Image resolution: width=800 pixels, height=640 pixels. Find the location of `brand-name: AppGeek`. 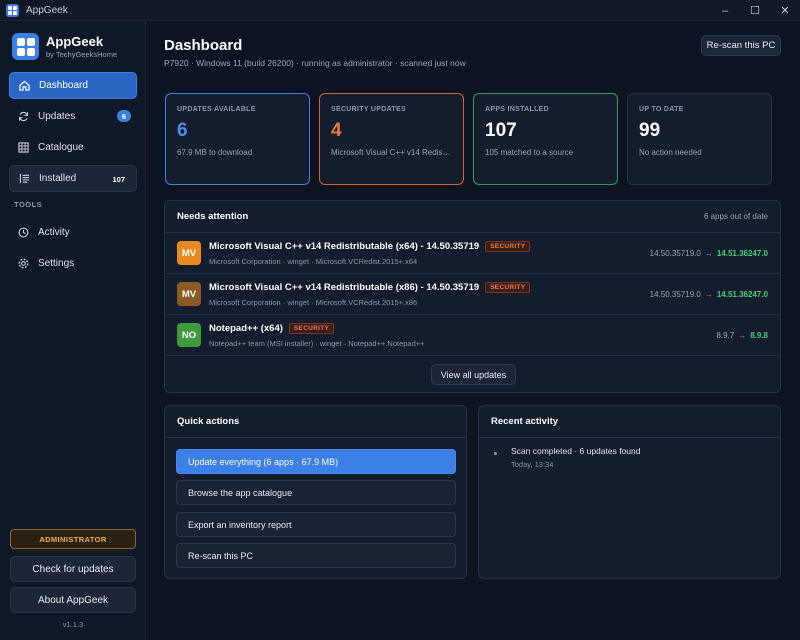

brand-name: AppGeek is located at coordinates (75, 41).